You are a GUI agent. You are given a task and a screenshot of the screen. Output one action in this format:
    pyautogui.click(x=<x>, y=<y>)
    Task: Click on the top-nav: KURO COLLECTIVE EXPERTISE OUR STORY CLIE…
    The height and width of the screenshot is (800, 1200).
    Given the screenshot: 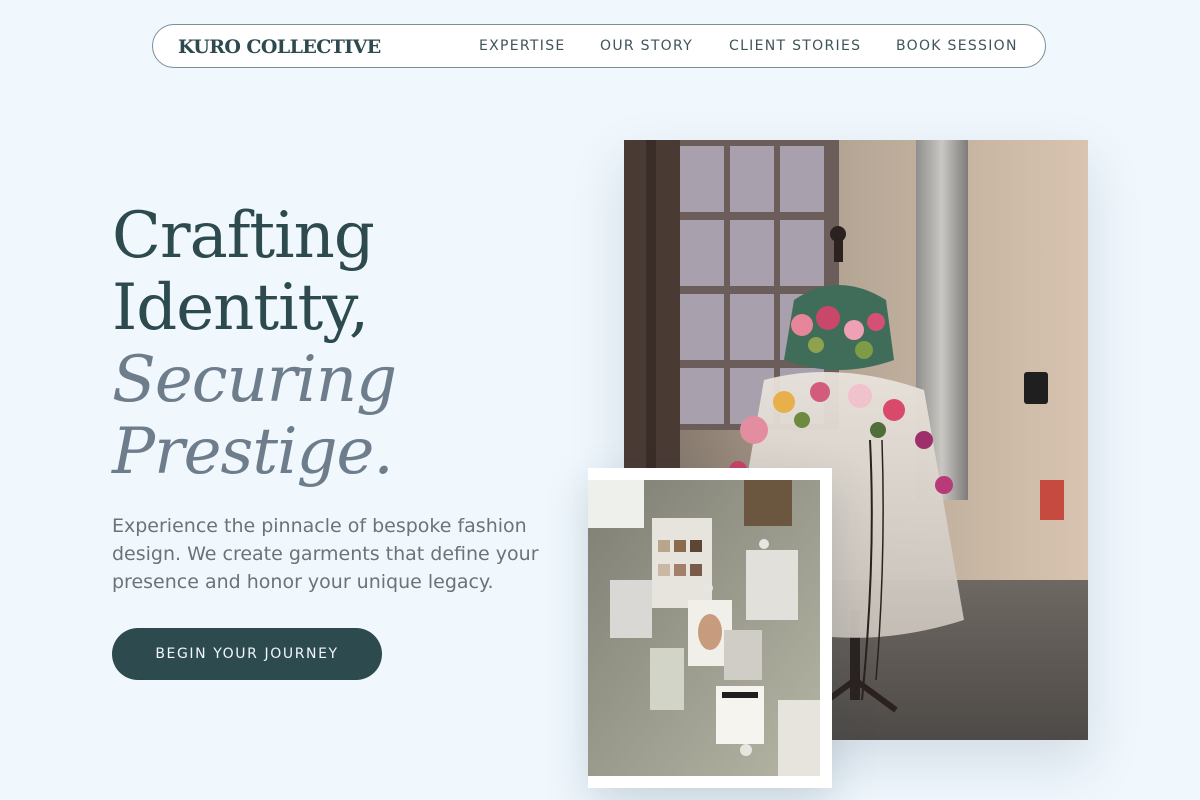 What is the action you would take?
    pyautogui.click(x=599, y=46)
    